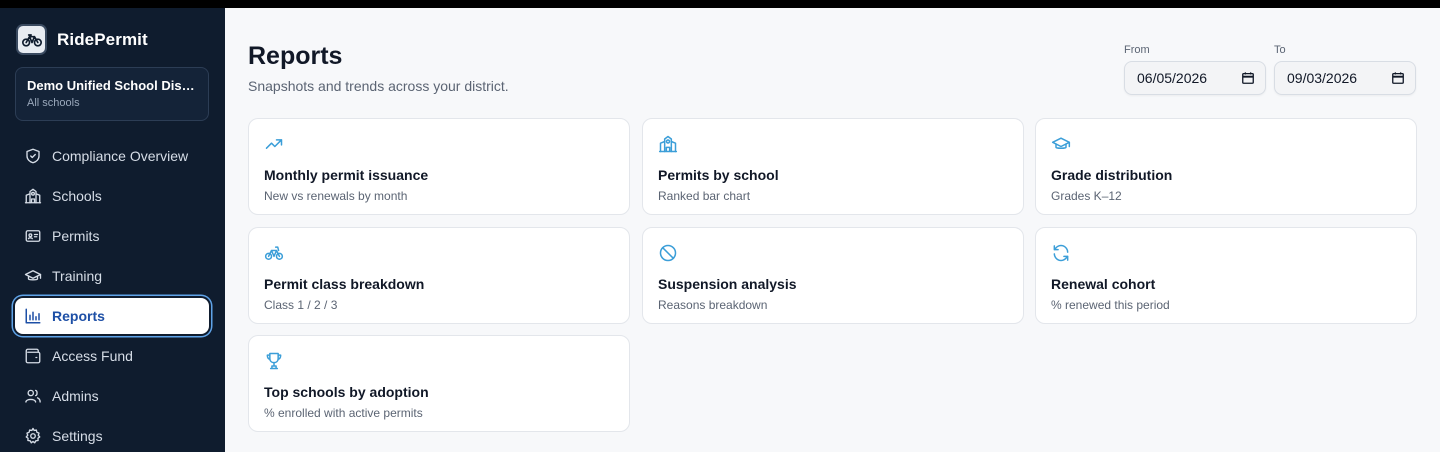  What do you see at coordinates (1137, 50) in the screenshot?
I see `from-date-label: From` at bounding box center [1137, 50].